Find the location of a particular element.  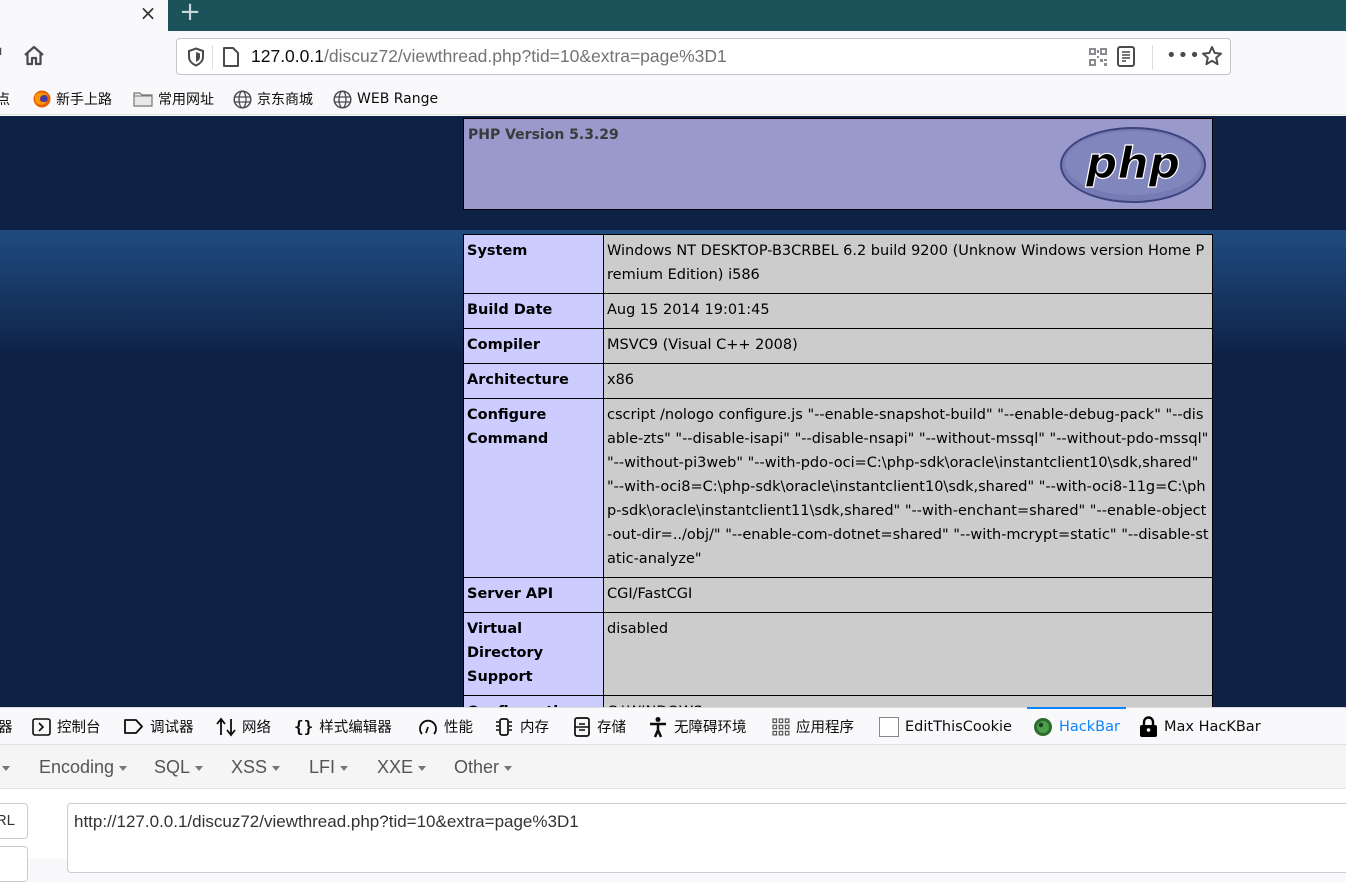

hackbar-menu-sql: SQL is located at coordinates (179, 767).